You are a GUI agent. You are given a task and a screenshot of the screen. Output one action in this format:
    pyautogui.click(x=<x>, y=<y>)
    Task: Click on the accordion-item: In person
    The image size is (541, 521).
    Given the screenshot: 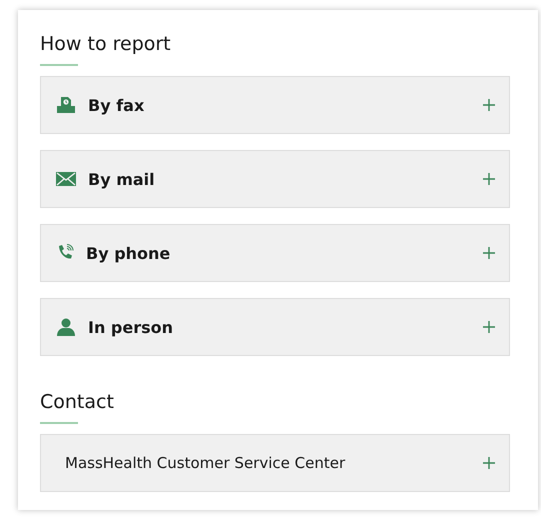 What is the action you would take?
    pyautogui.click(x=275, y=327)
    